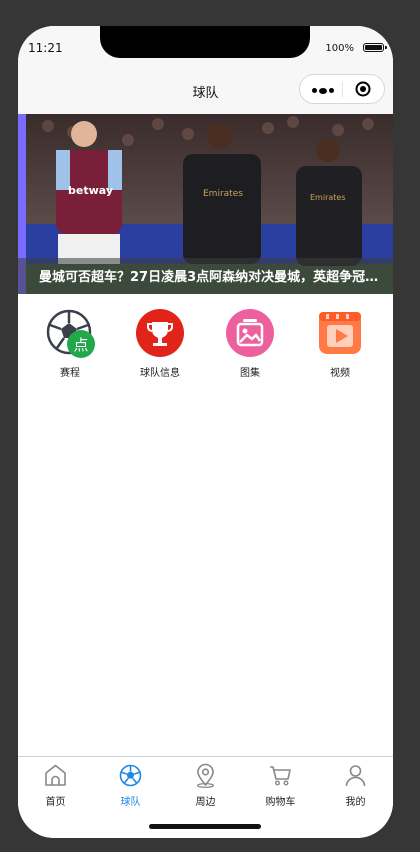 This screenshot has height=852, width=420. Describe the element at coordinates (375, 47) in the screenshot. I see `battery-icon` at that location.